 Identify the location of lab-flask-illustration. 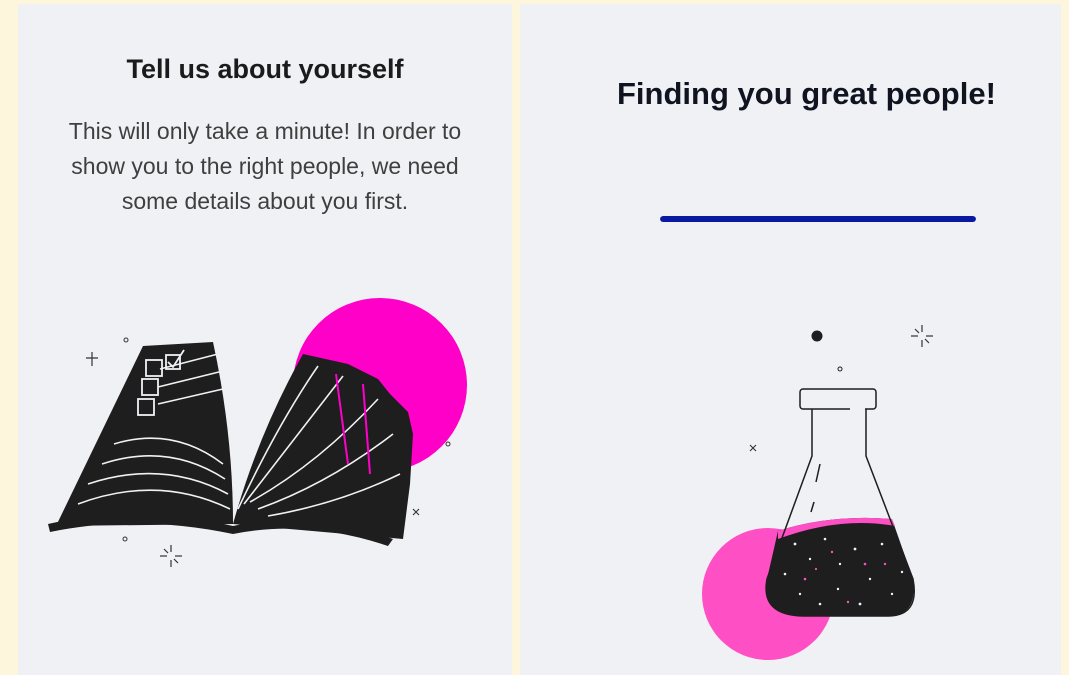
(817, 492).